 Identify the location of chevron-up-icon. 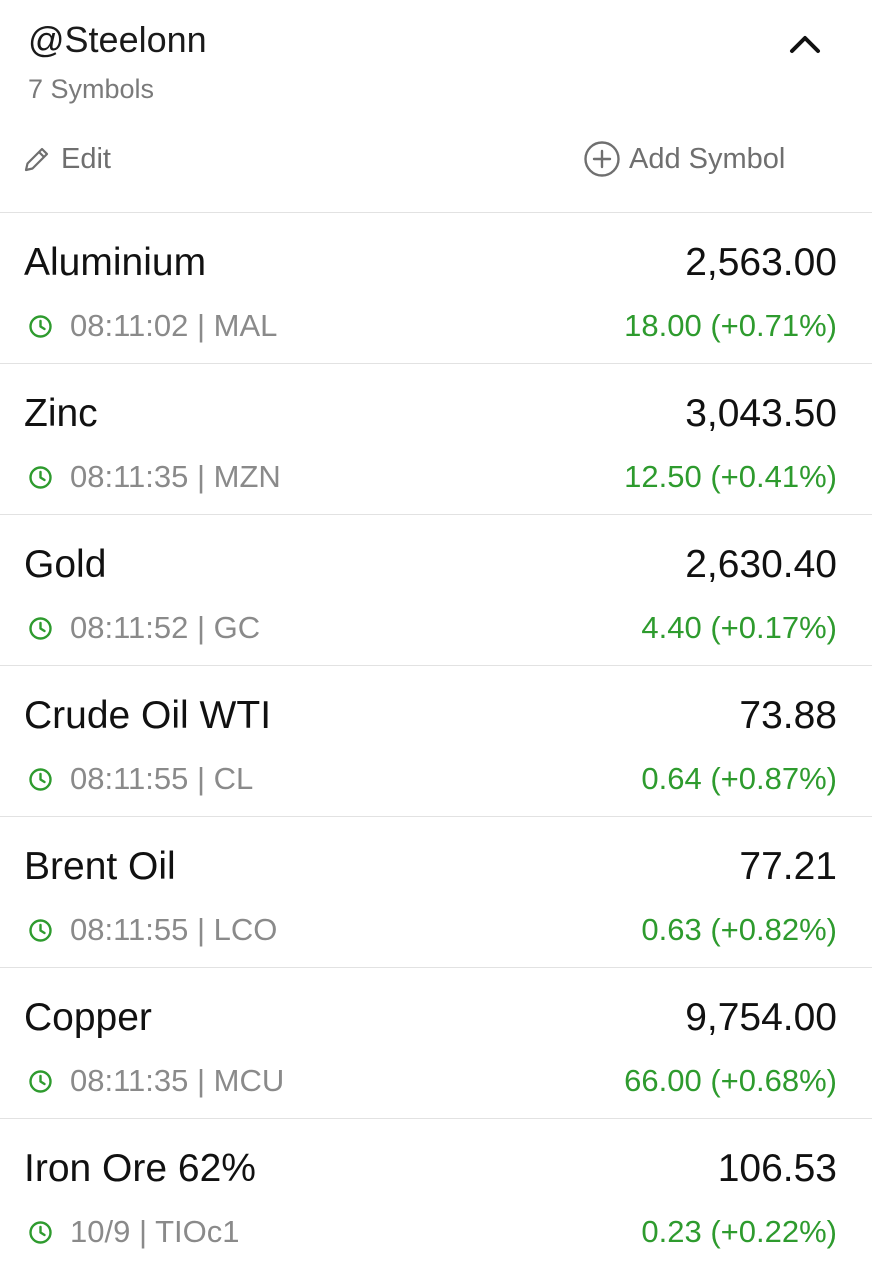
(805, 44).